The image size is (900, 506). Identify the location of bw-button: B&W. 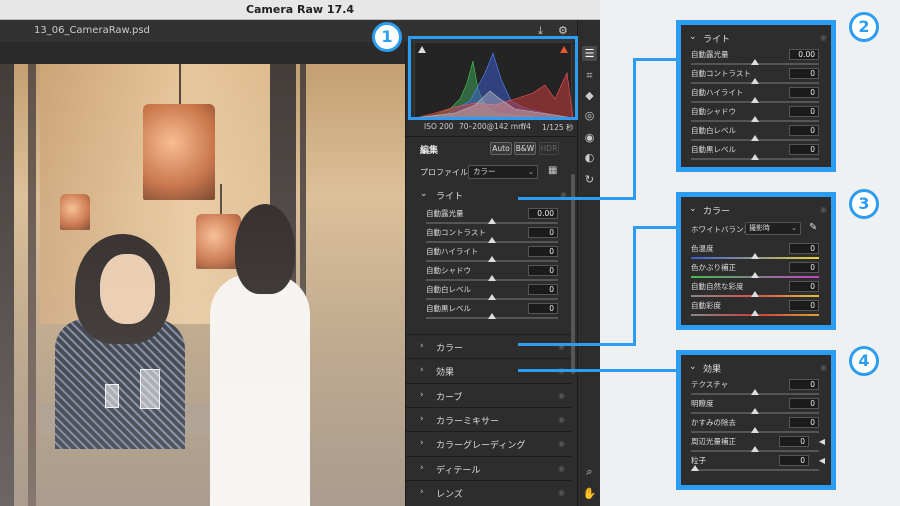
(525, 148).